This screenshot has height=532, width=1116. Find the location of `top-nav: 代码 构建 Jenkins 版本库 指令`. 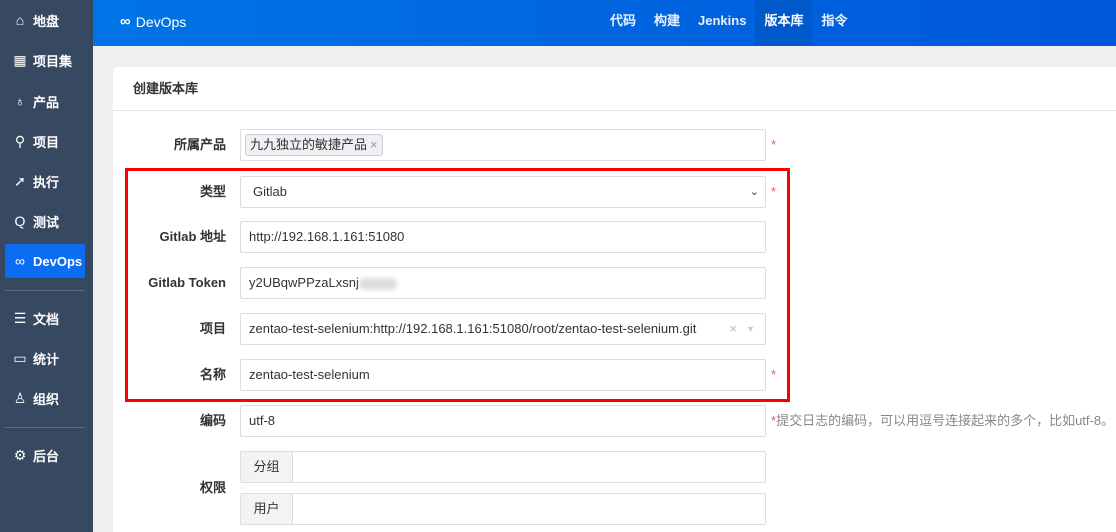

top-nav: 代码 构建 Jenkins 版本库 指令 is located at coordinates (728, 23).